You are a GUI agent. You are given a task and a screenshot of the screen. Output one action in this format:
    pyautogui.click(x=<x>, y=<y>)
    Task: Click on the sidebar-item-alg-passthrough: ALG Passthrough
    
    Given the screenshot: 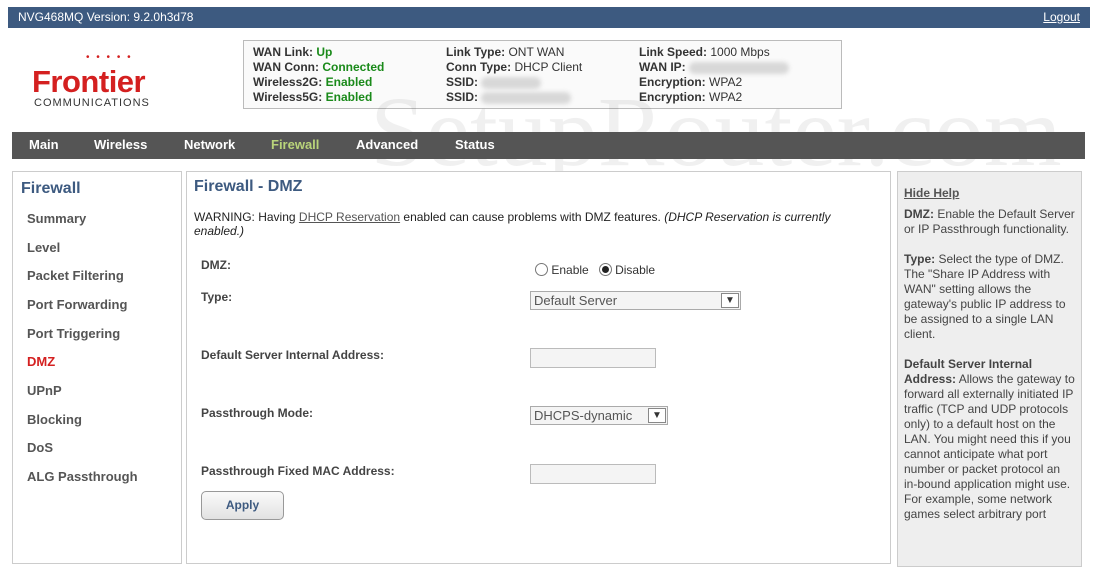 What is the action you would take?
    pyautogui.click(x=82, y=476)
    